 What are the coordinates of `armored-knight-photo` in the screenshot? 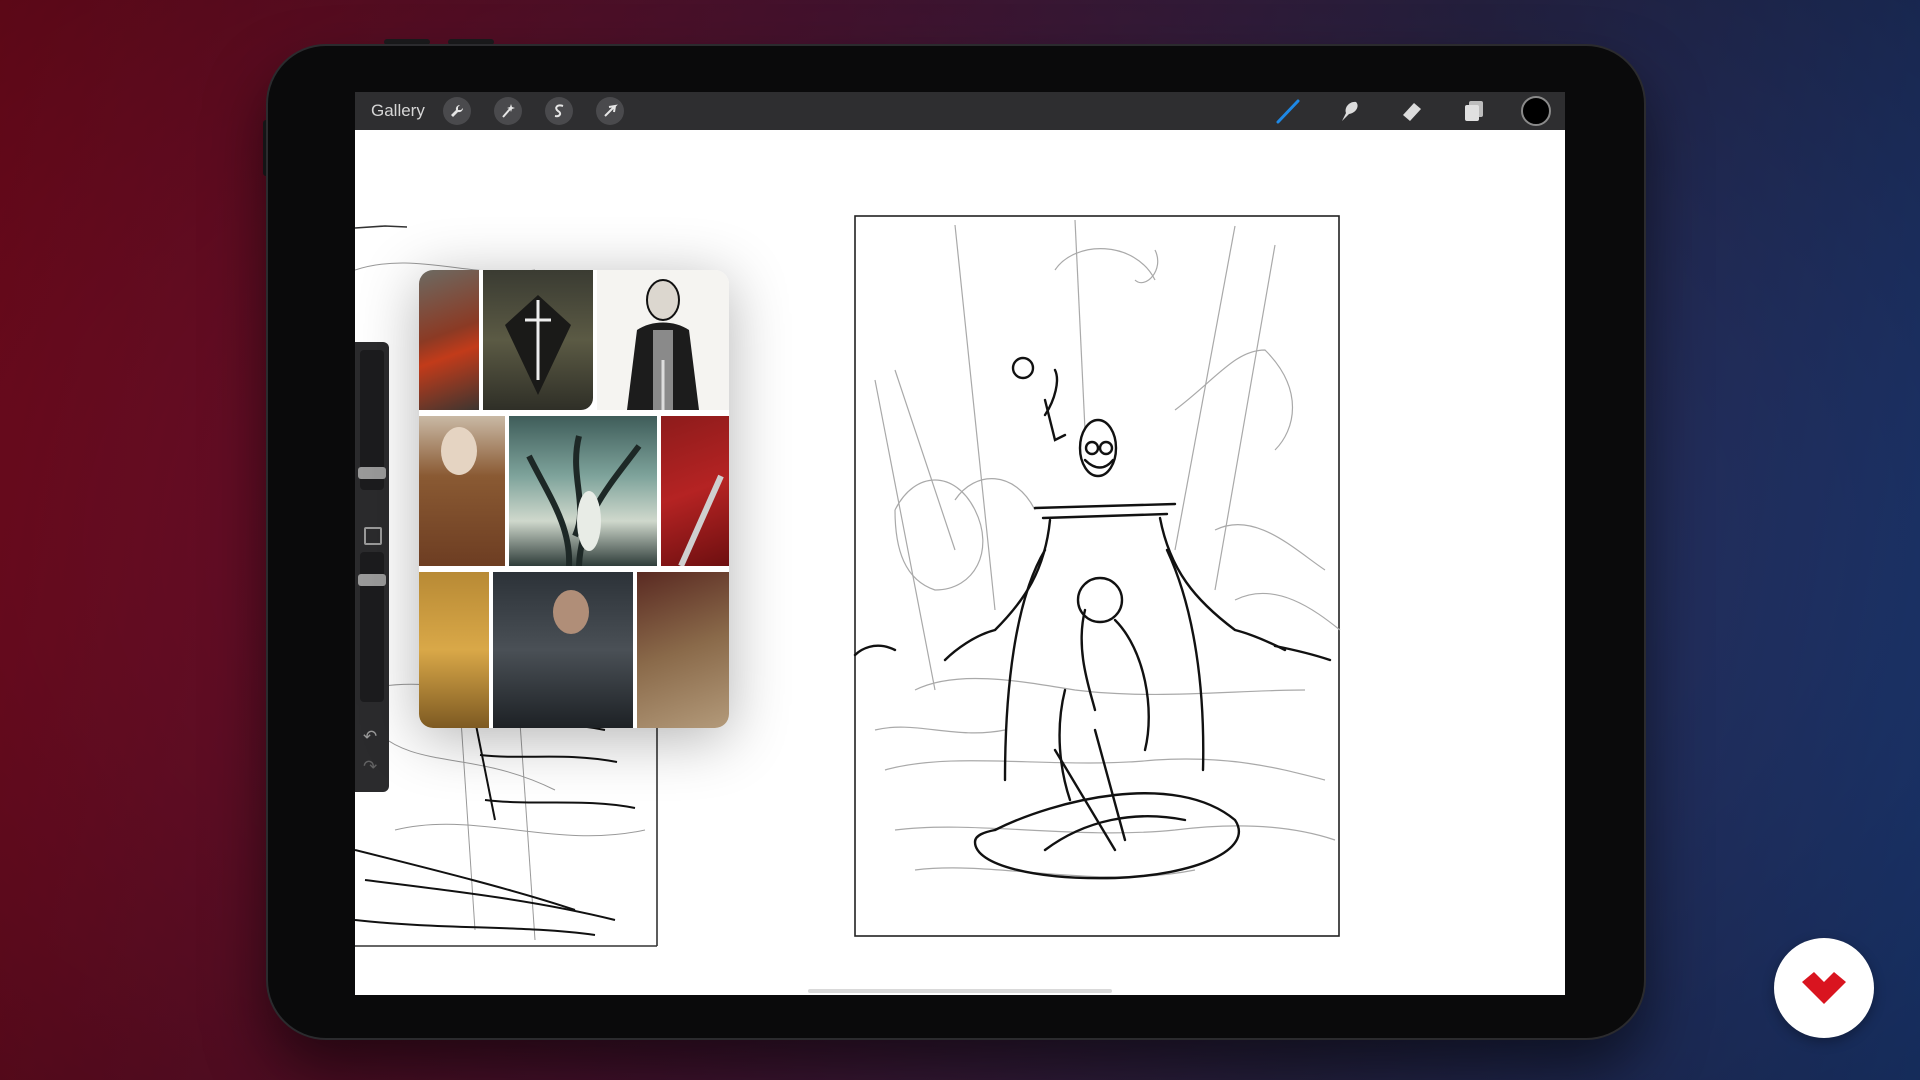 It's located at (563, 650).